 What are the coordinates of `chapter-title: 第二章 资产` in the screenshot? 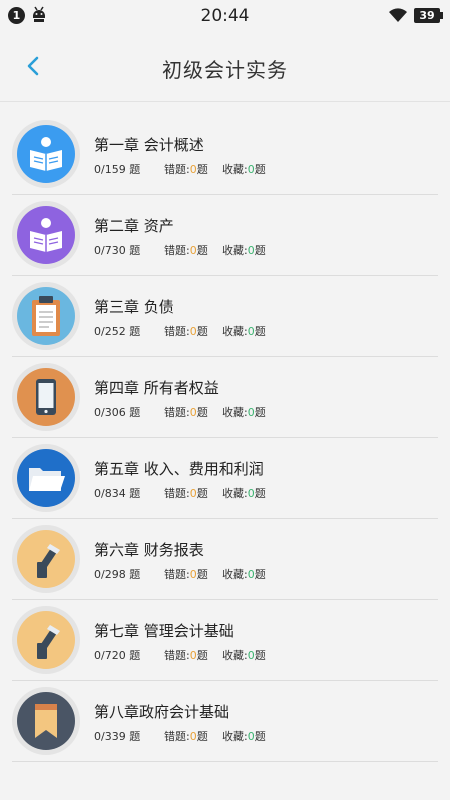 It's located at (134, 226).